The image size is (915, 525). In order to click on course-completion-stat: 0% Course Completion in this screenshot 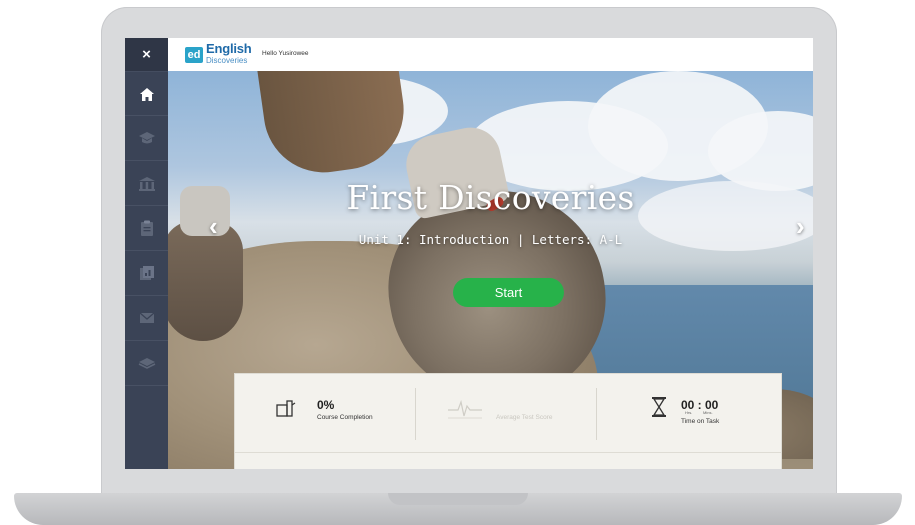, I will do `click(325, 413)`.